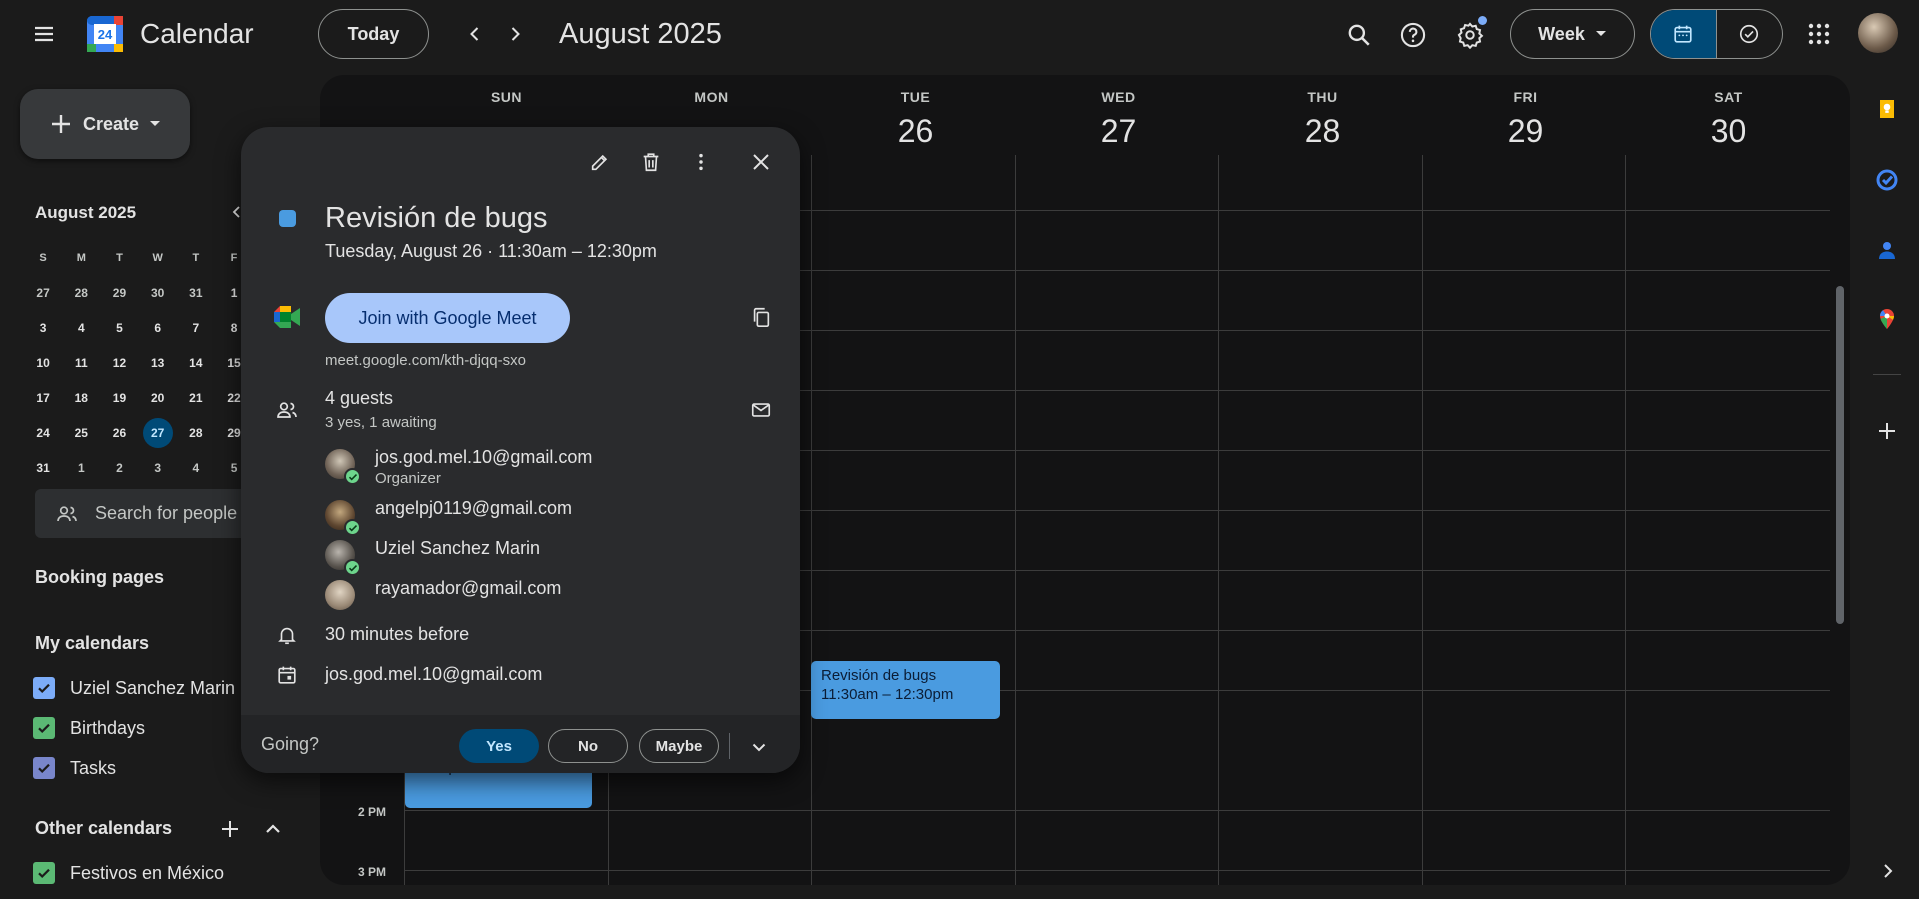  Describe the element at coordinates (119, 398) in the screenshot. I see `mini-calendar-day: 19` at that location.